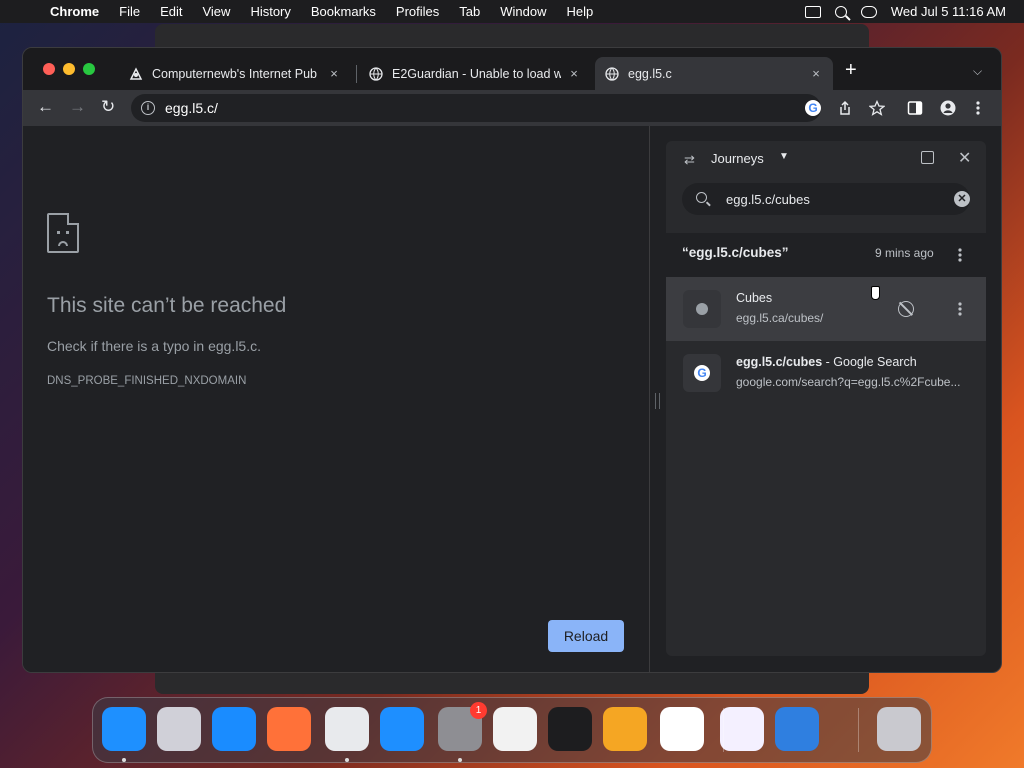 Image resolution: width=1024 pixels, height=768 pixels. I want to click on tab-egg-l5-c: egg.l5.c ×, so click(714, 73).